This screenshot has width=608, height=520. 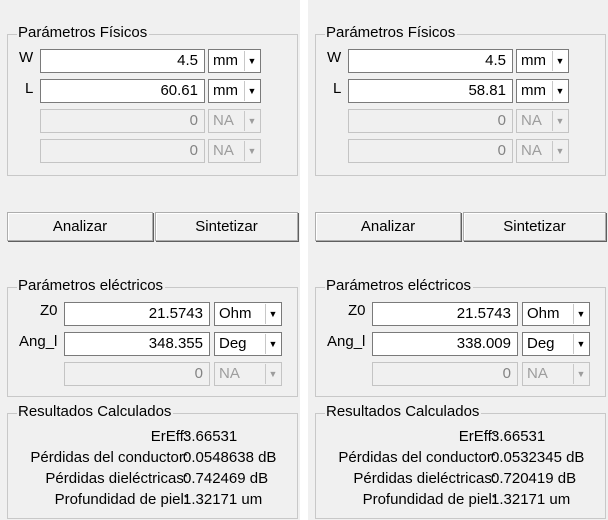 I want to click on conductor-loss-value: 0.0532345 dB, so click(x=538, y=457).